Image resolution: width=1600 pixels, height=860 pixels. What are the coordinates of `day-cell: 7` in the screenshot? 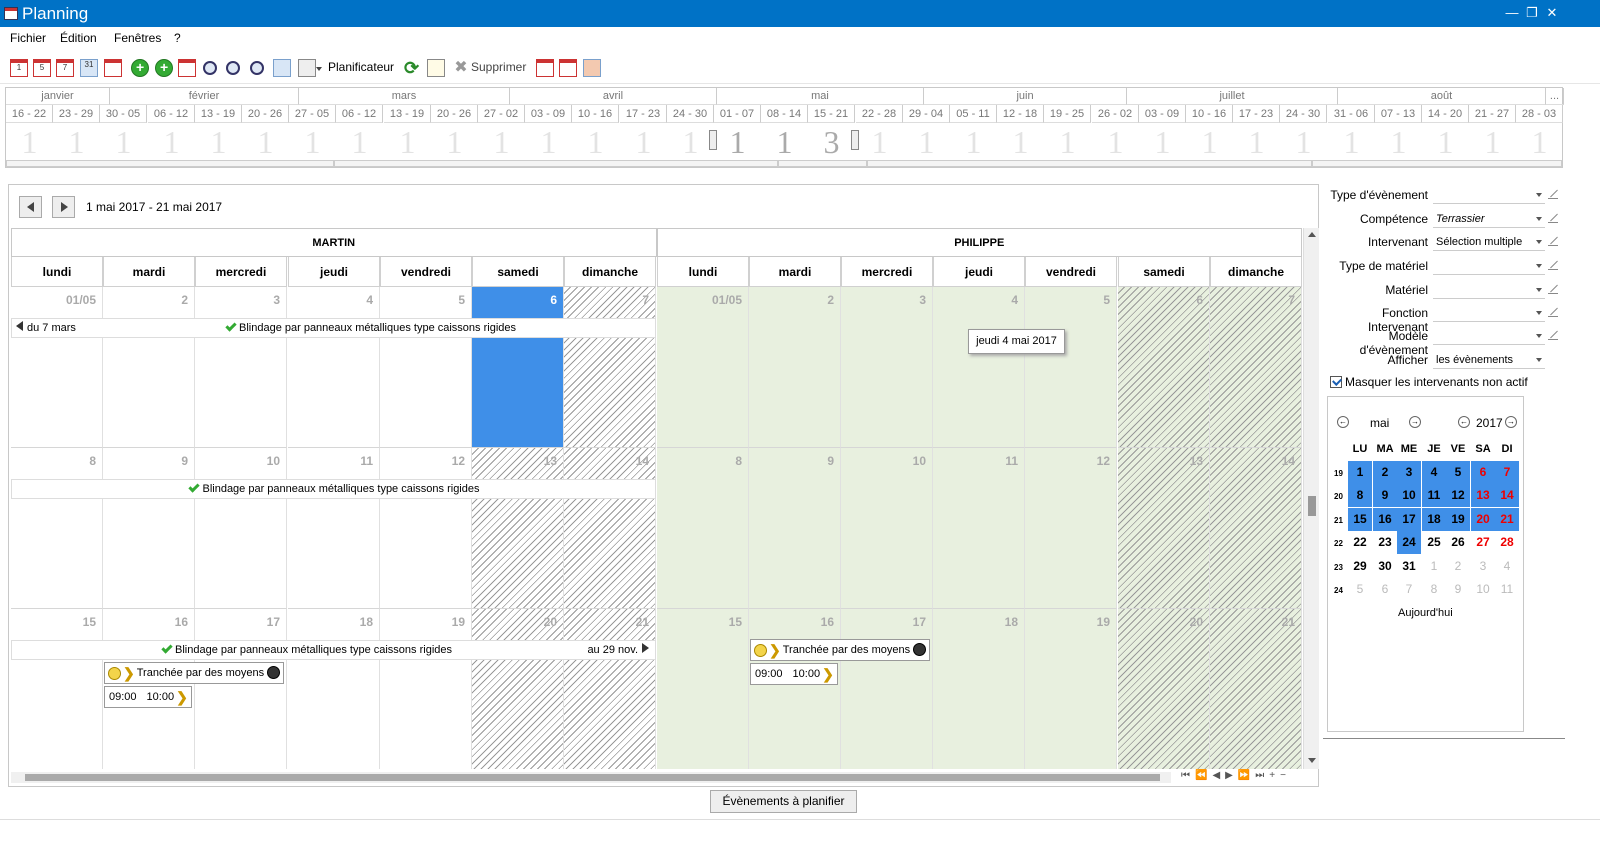 It's located at (1256, 367).